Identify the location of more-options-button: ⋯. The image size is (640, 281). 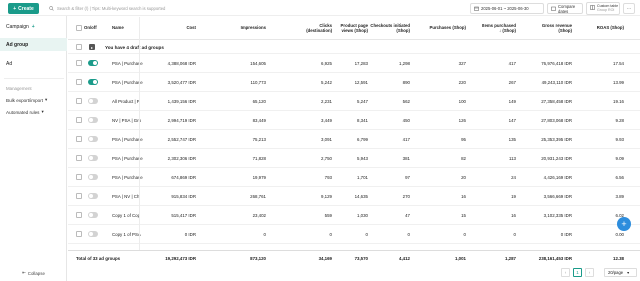
(629, 8).